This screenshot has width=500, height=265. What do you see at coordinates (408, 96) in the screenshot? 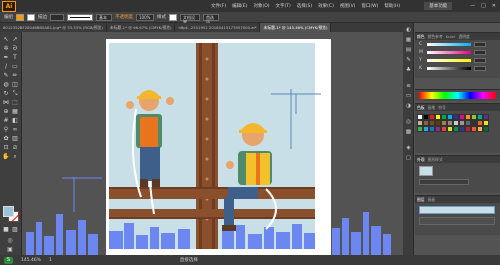
I see `gradient-panel-icon: ▭` at bounding box center [408, 96].